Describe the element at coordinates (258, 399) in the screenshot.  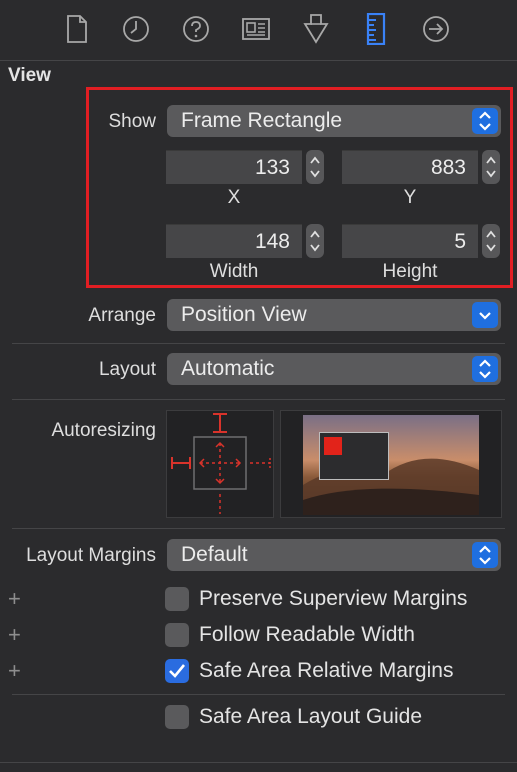
I see `divider-layout` at that location.